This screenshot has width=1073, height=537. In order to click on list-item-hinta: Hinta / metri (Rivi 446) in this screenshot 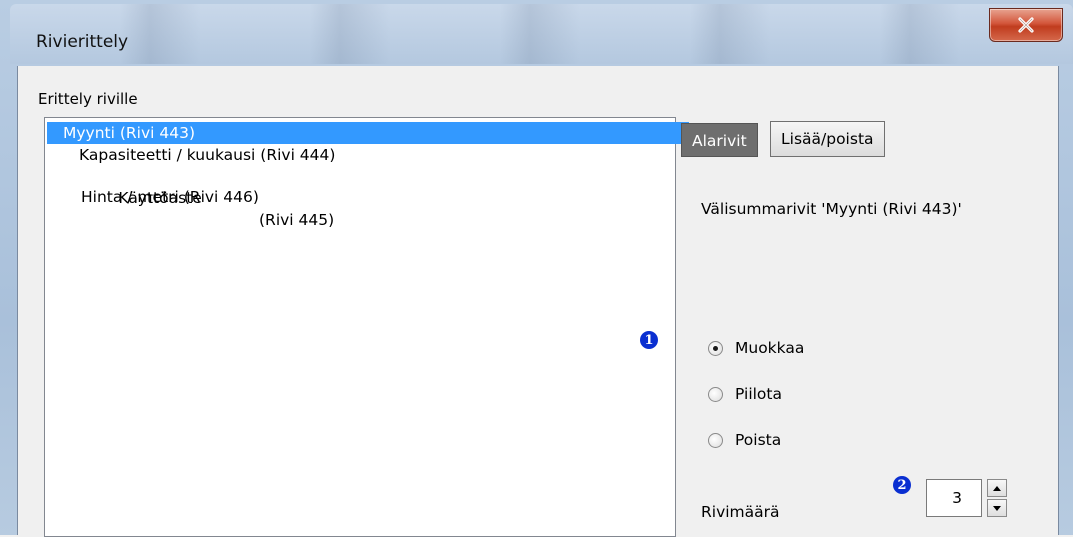, I will do `click(170, 197)`.